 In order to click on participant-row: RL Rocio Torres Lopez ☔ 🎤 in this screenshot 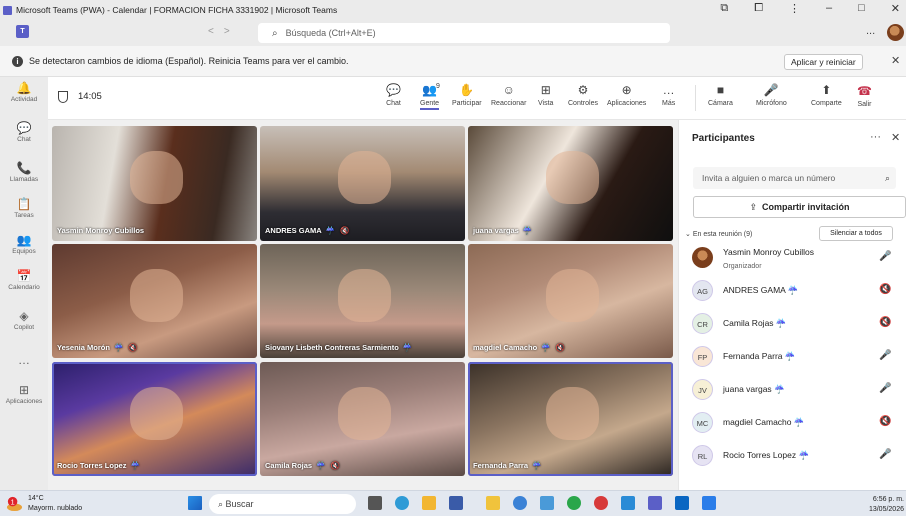, I will do `click(796, 458)`.